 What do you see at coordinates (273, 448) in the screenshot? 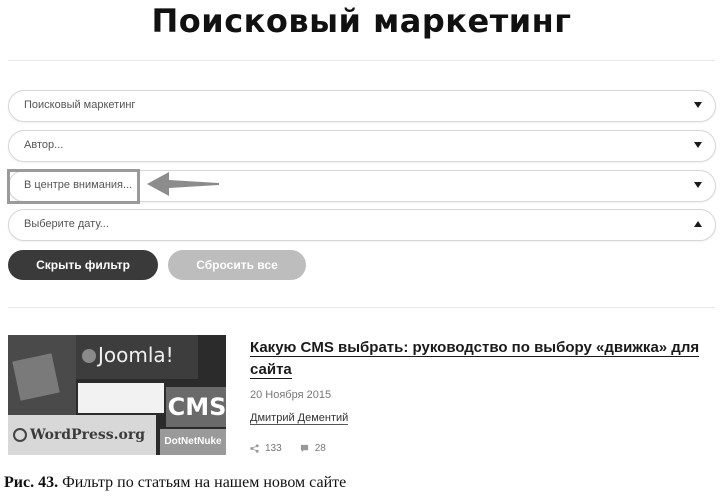
I see `share-count: 133` at bounding box center [273, 448].